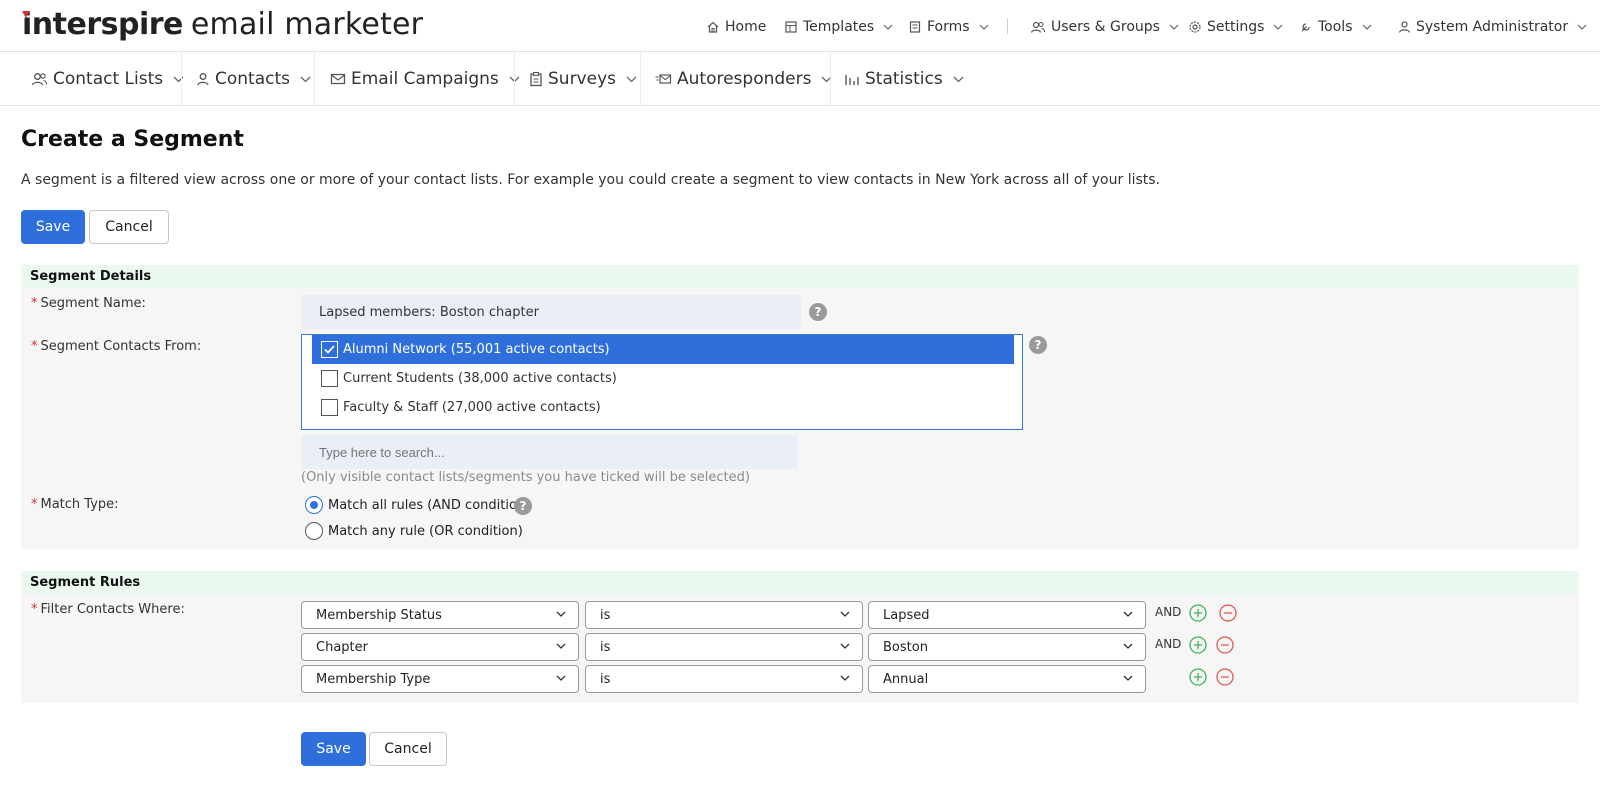 The height and width of the screenshot is (802, 1600). I want to click on app-logo: interspire email marketer, so click(222, 24).